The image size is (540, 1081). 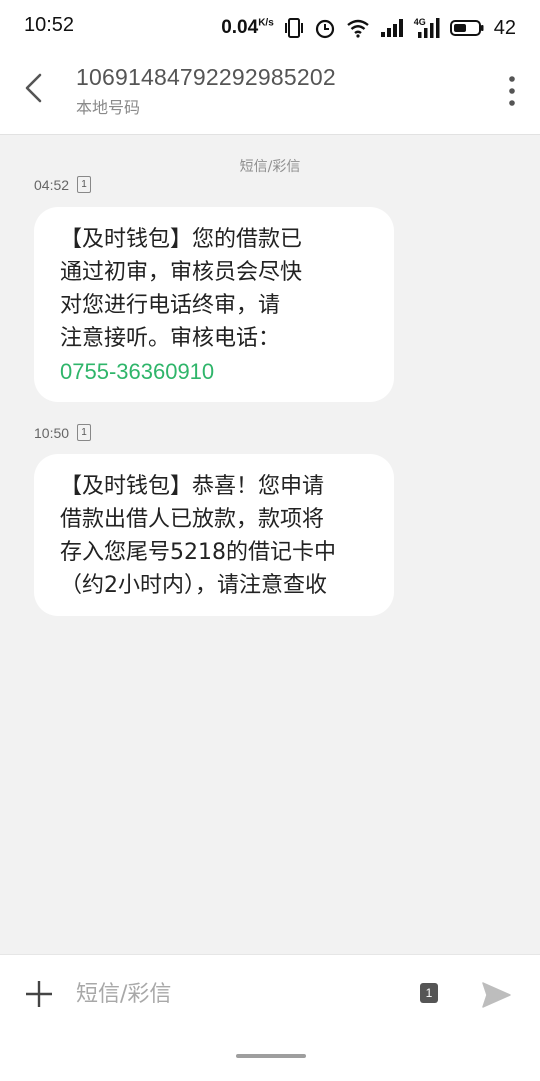 I want to click on message-line: （约2小时内），请注意查收, so click(x=193, y=585).